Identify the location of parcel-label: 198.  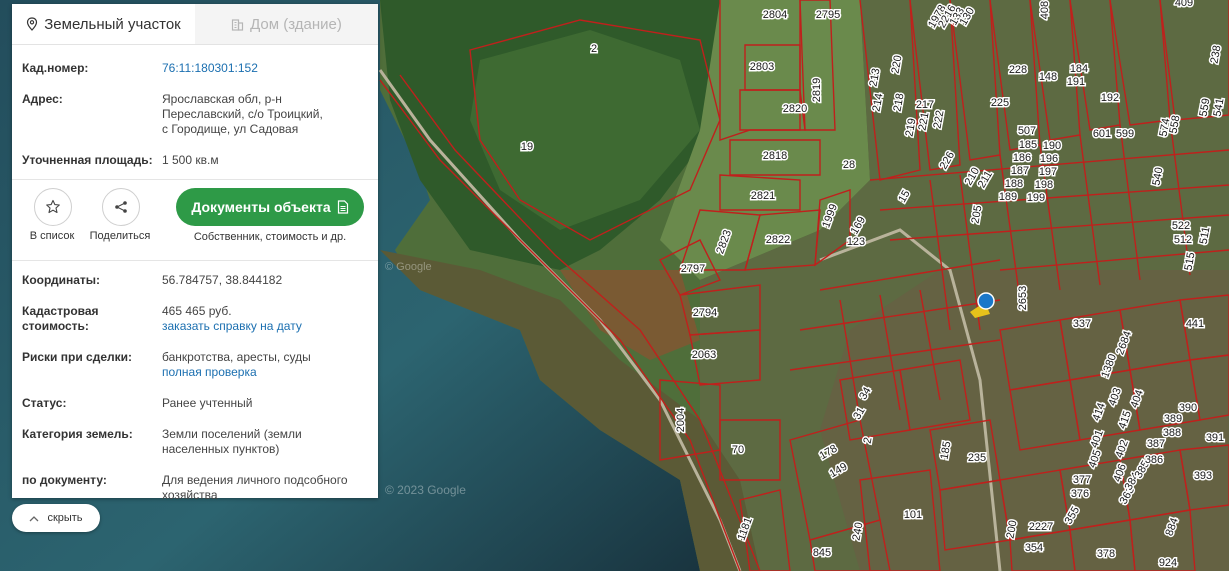
(1044, 185).